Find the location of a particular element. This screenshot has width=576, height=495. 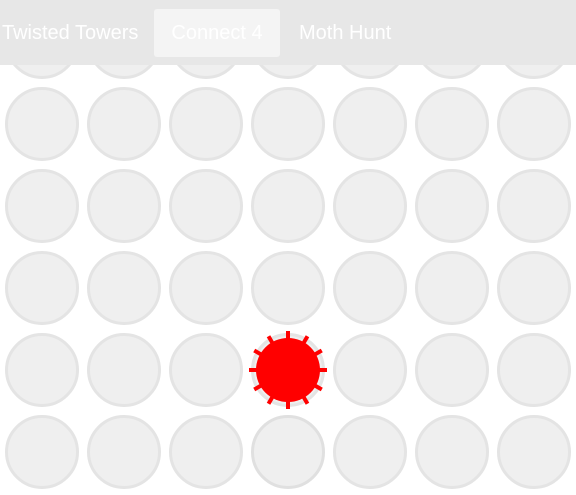

red-game-piece is located at coordinates (288, 370).